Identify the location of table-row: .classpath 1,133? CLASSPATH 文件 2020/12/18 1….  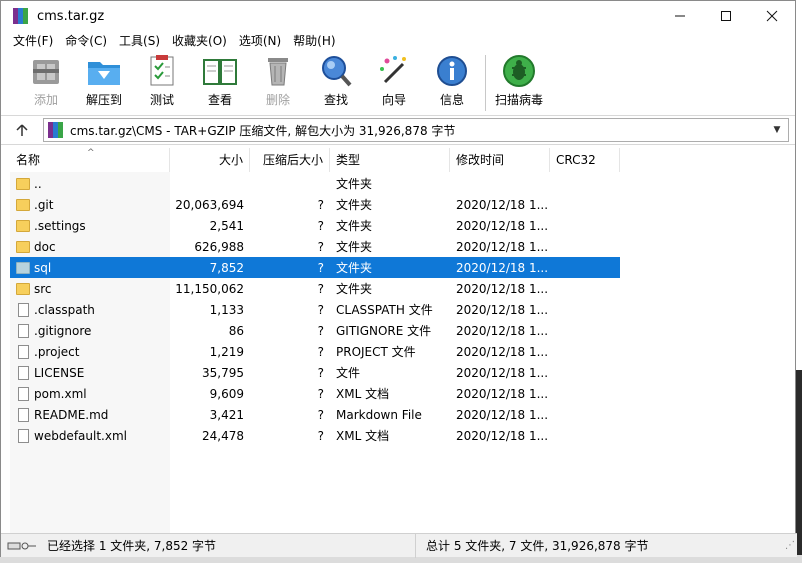
(315, 309).